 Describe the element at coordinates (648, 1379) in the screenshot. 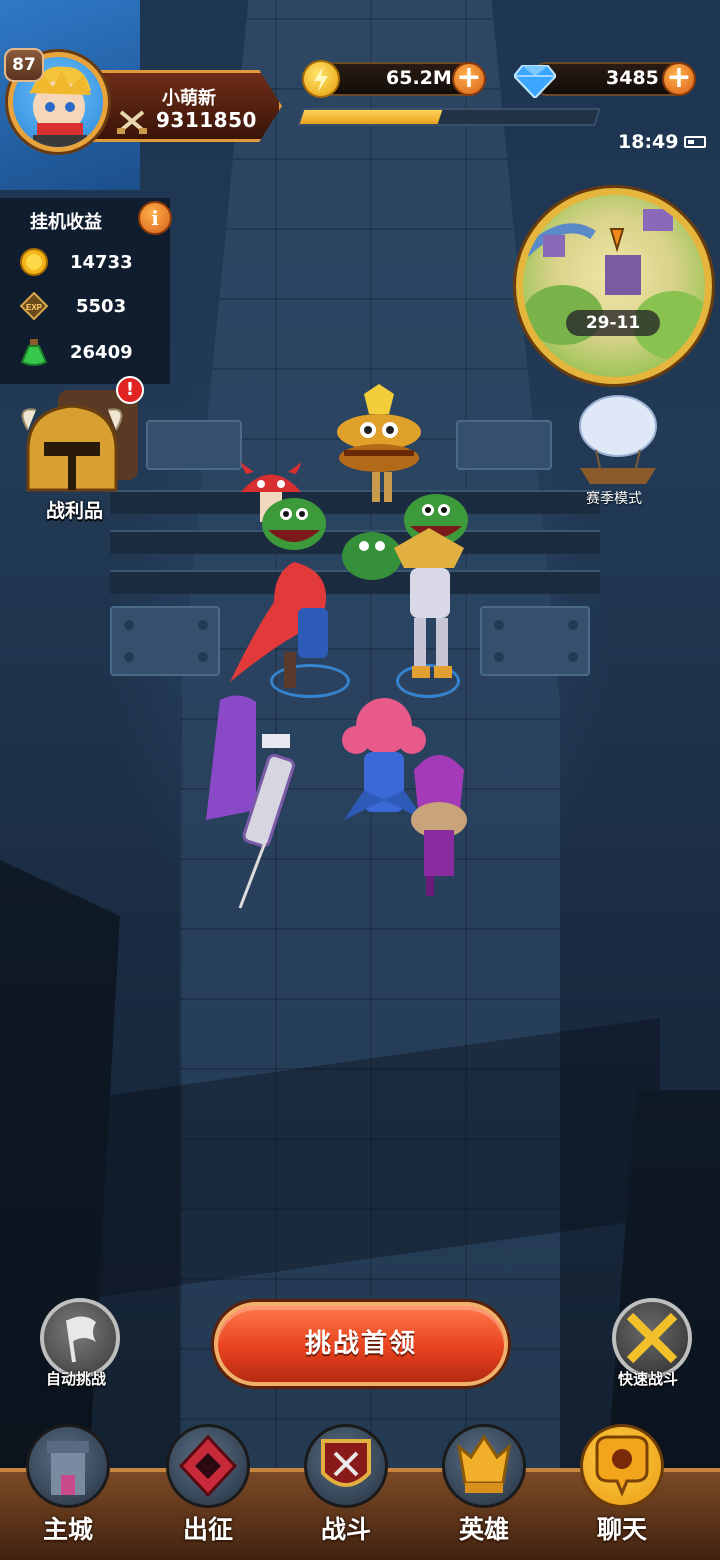

I see `quick-battle-label: 快速战斗` at that location.